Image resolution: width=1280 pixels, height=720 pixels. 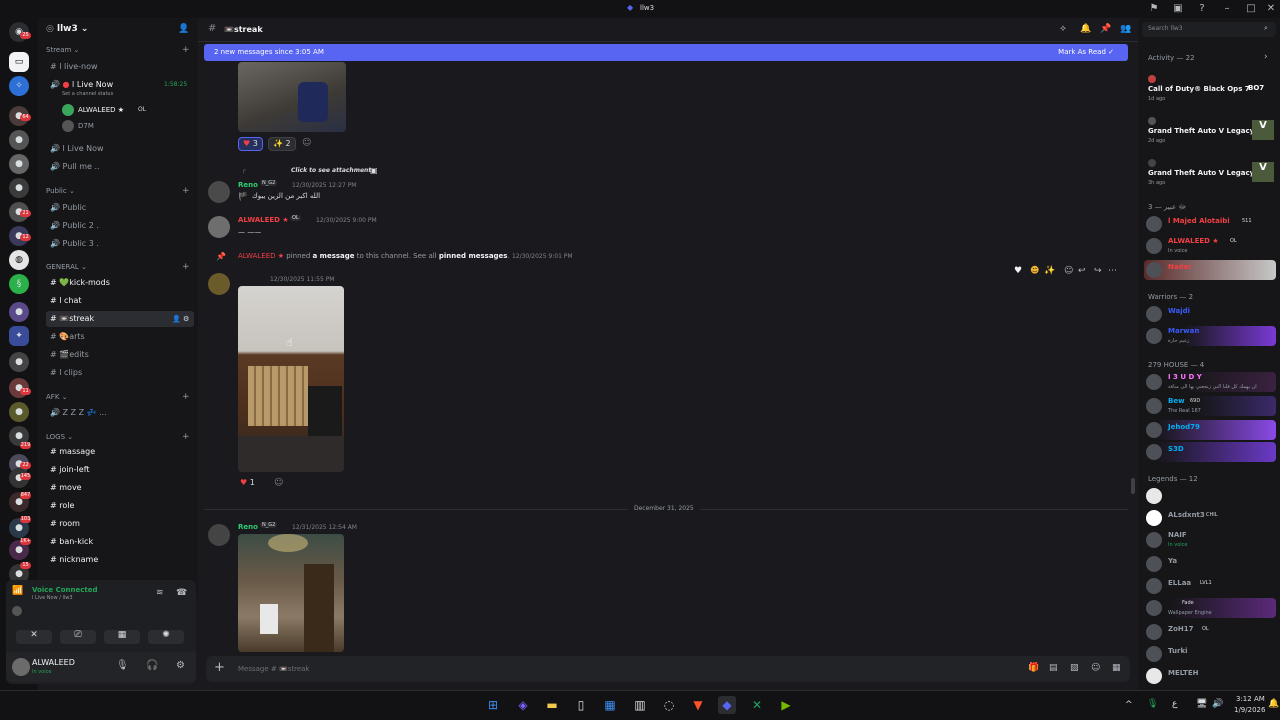 What do you see at coordinates (1273, 704) in the screenshot?
I see `notifications-icon: 🔔` at bounding box center [1273, 704].